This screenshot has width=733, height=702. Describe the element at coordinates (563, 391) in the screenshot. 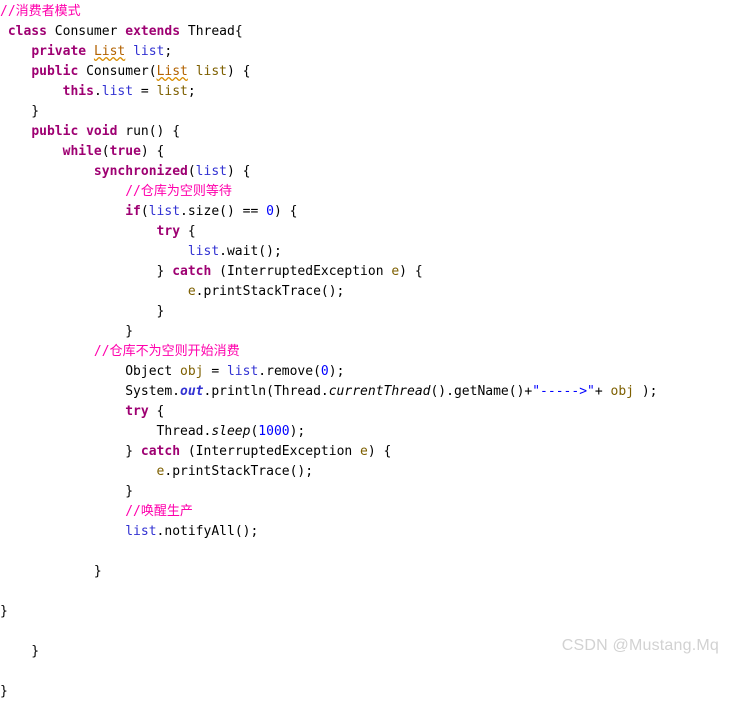

I see `code-token-string: "----->"` at that location.